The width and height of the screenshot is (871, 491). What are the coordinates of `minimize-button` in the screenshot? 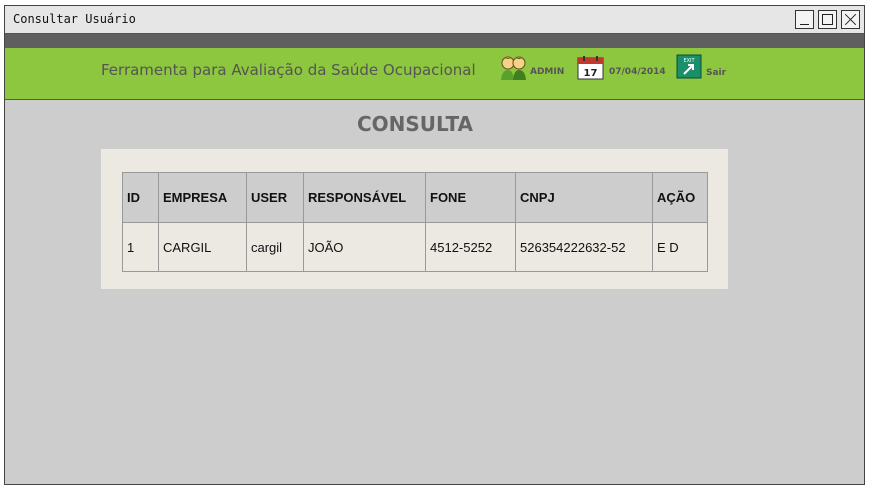 It's located at (804, 19).